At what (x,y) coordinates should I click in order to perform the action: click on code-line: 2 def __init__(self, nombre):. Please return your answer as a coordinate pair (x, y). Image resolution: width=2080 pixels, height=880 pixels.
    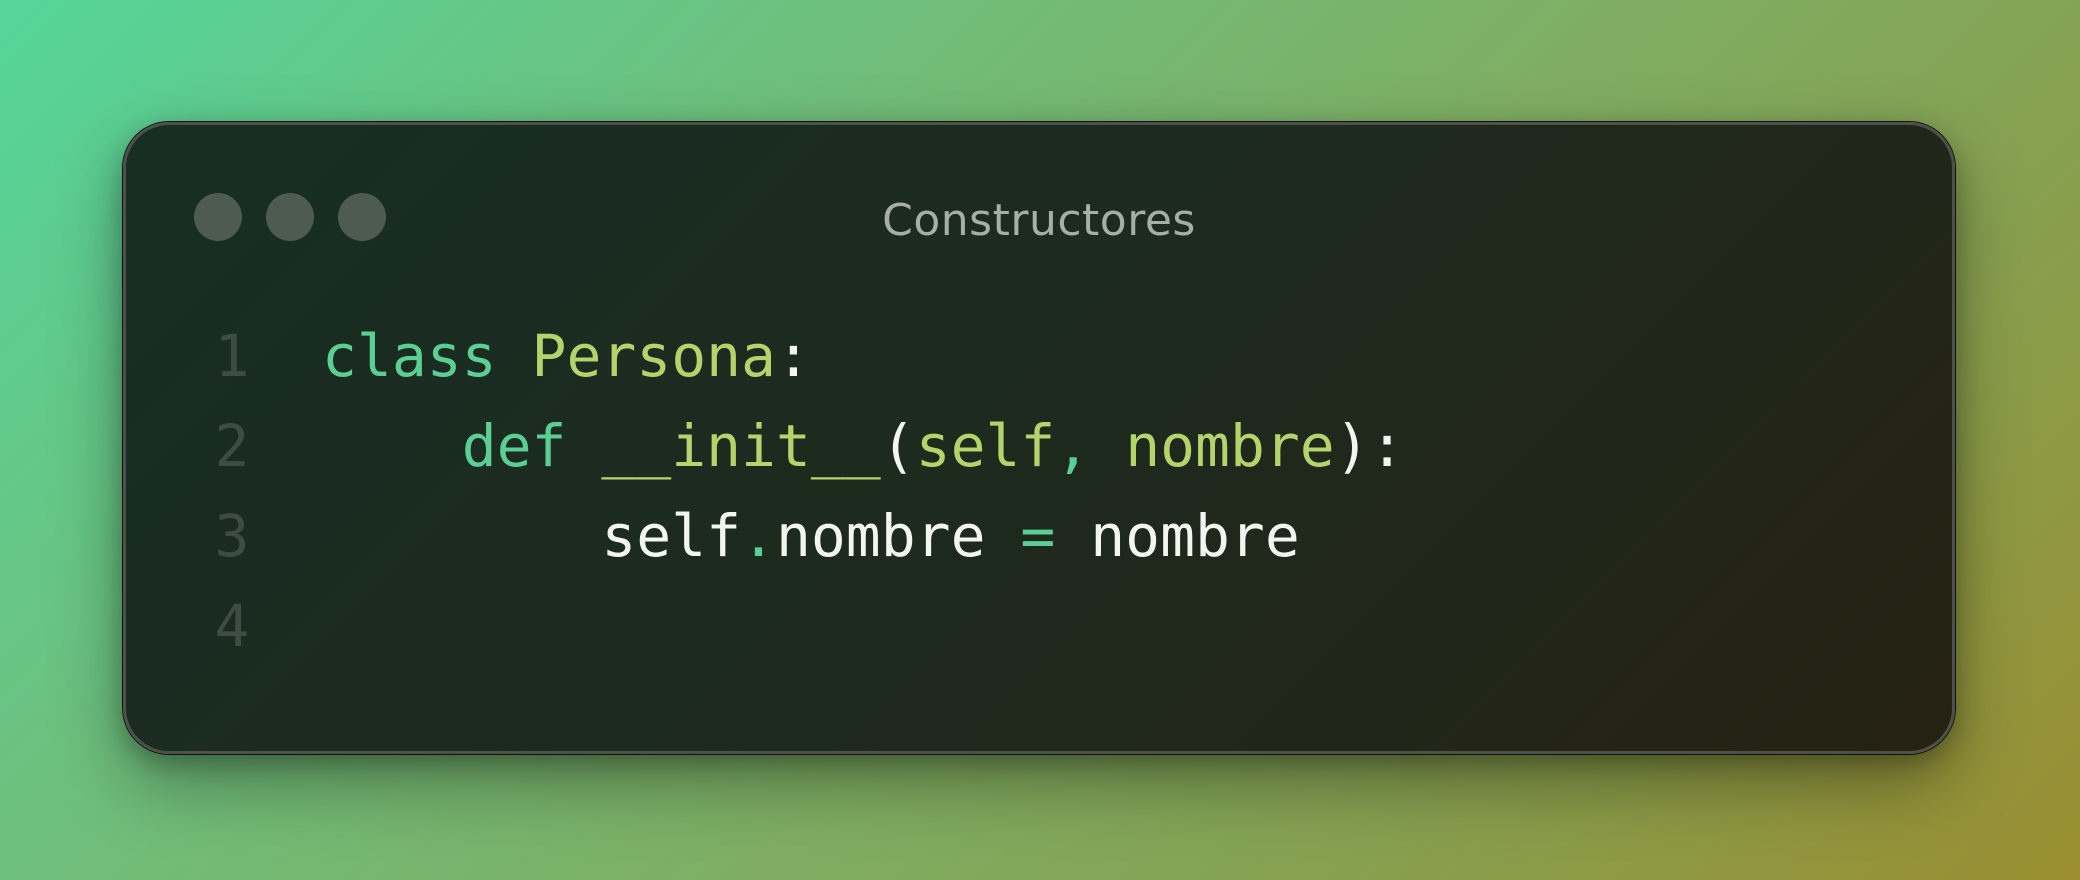
    Looking at the image, I should click on (1039, 446).